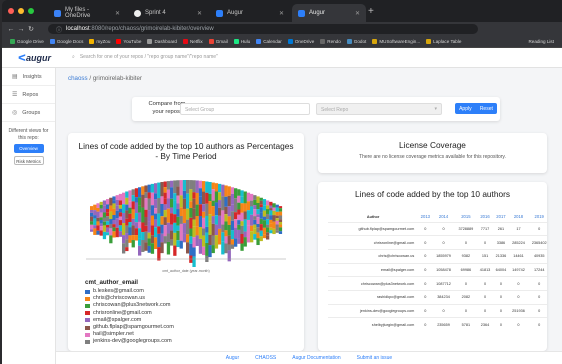 The image size is (562, 364). I want to click on column-header-year: 2016, so click(485, 217).